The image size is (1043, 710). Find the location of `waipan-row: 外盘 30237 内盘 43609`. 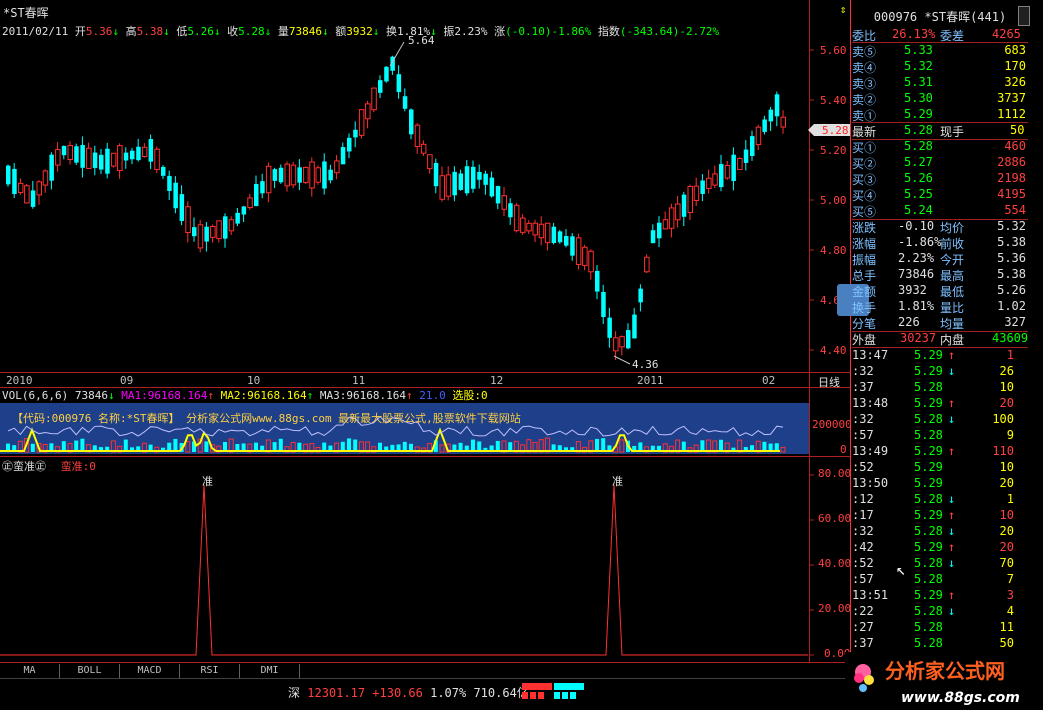

waipan-row: 外盘 30237 内盘 43609 is located at coordinates (940, 339).